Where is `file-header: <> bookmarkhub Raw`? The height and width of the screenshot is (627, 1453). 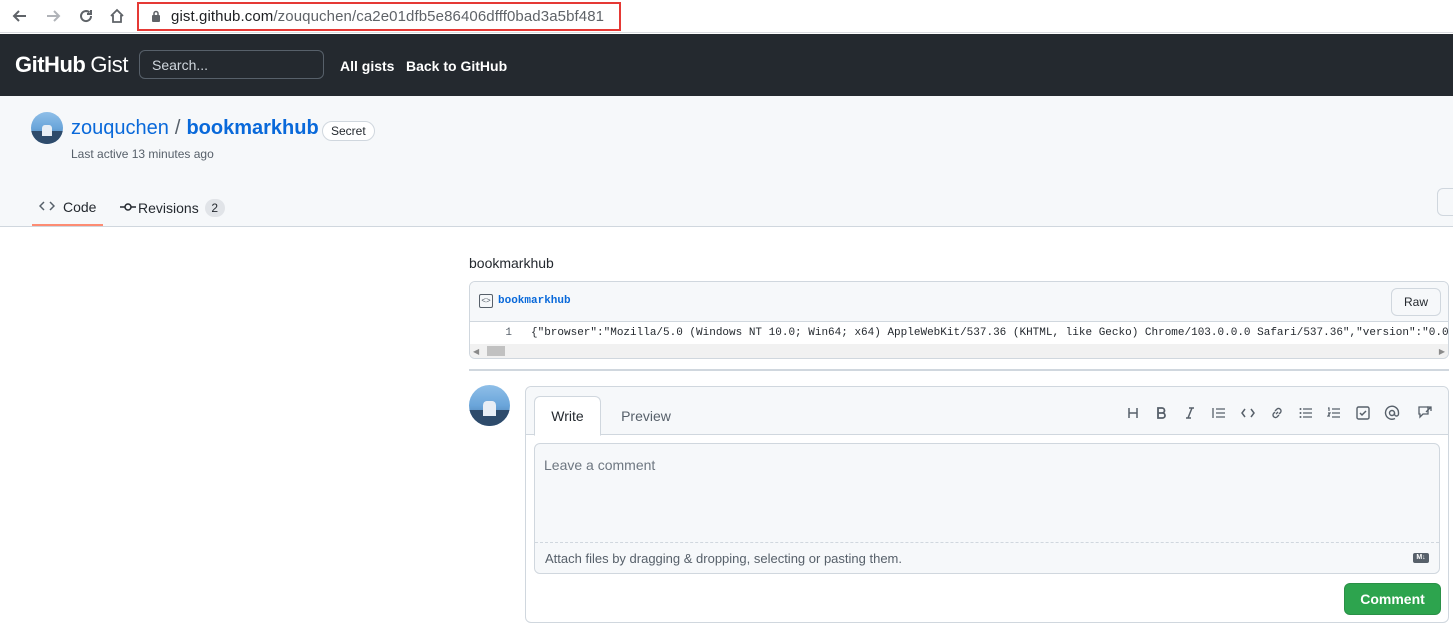
file-header: <> bookmarkhub Raw is located at coordinates (959, 302).